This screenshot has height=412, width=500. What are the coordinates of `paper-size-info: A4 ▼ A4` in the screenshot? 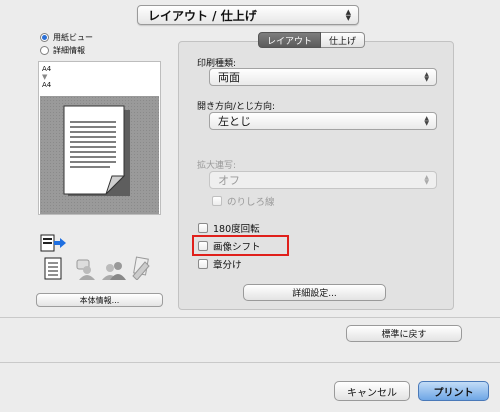 It's located at (46, 77).